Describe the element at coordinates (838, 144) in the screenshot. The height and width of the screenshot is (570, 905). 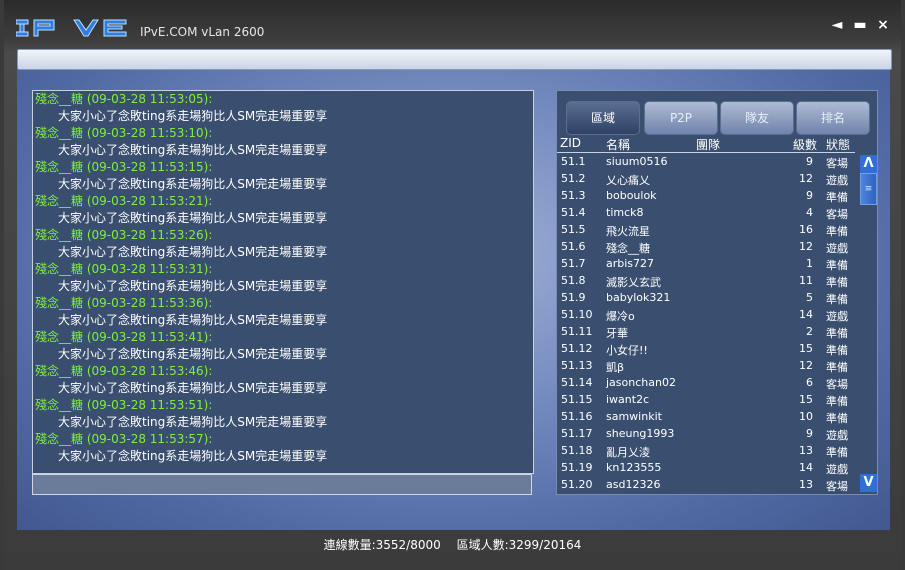
I see `header-status: 狀態` at that location.